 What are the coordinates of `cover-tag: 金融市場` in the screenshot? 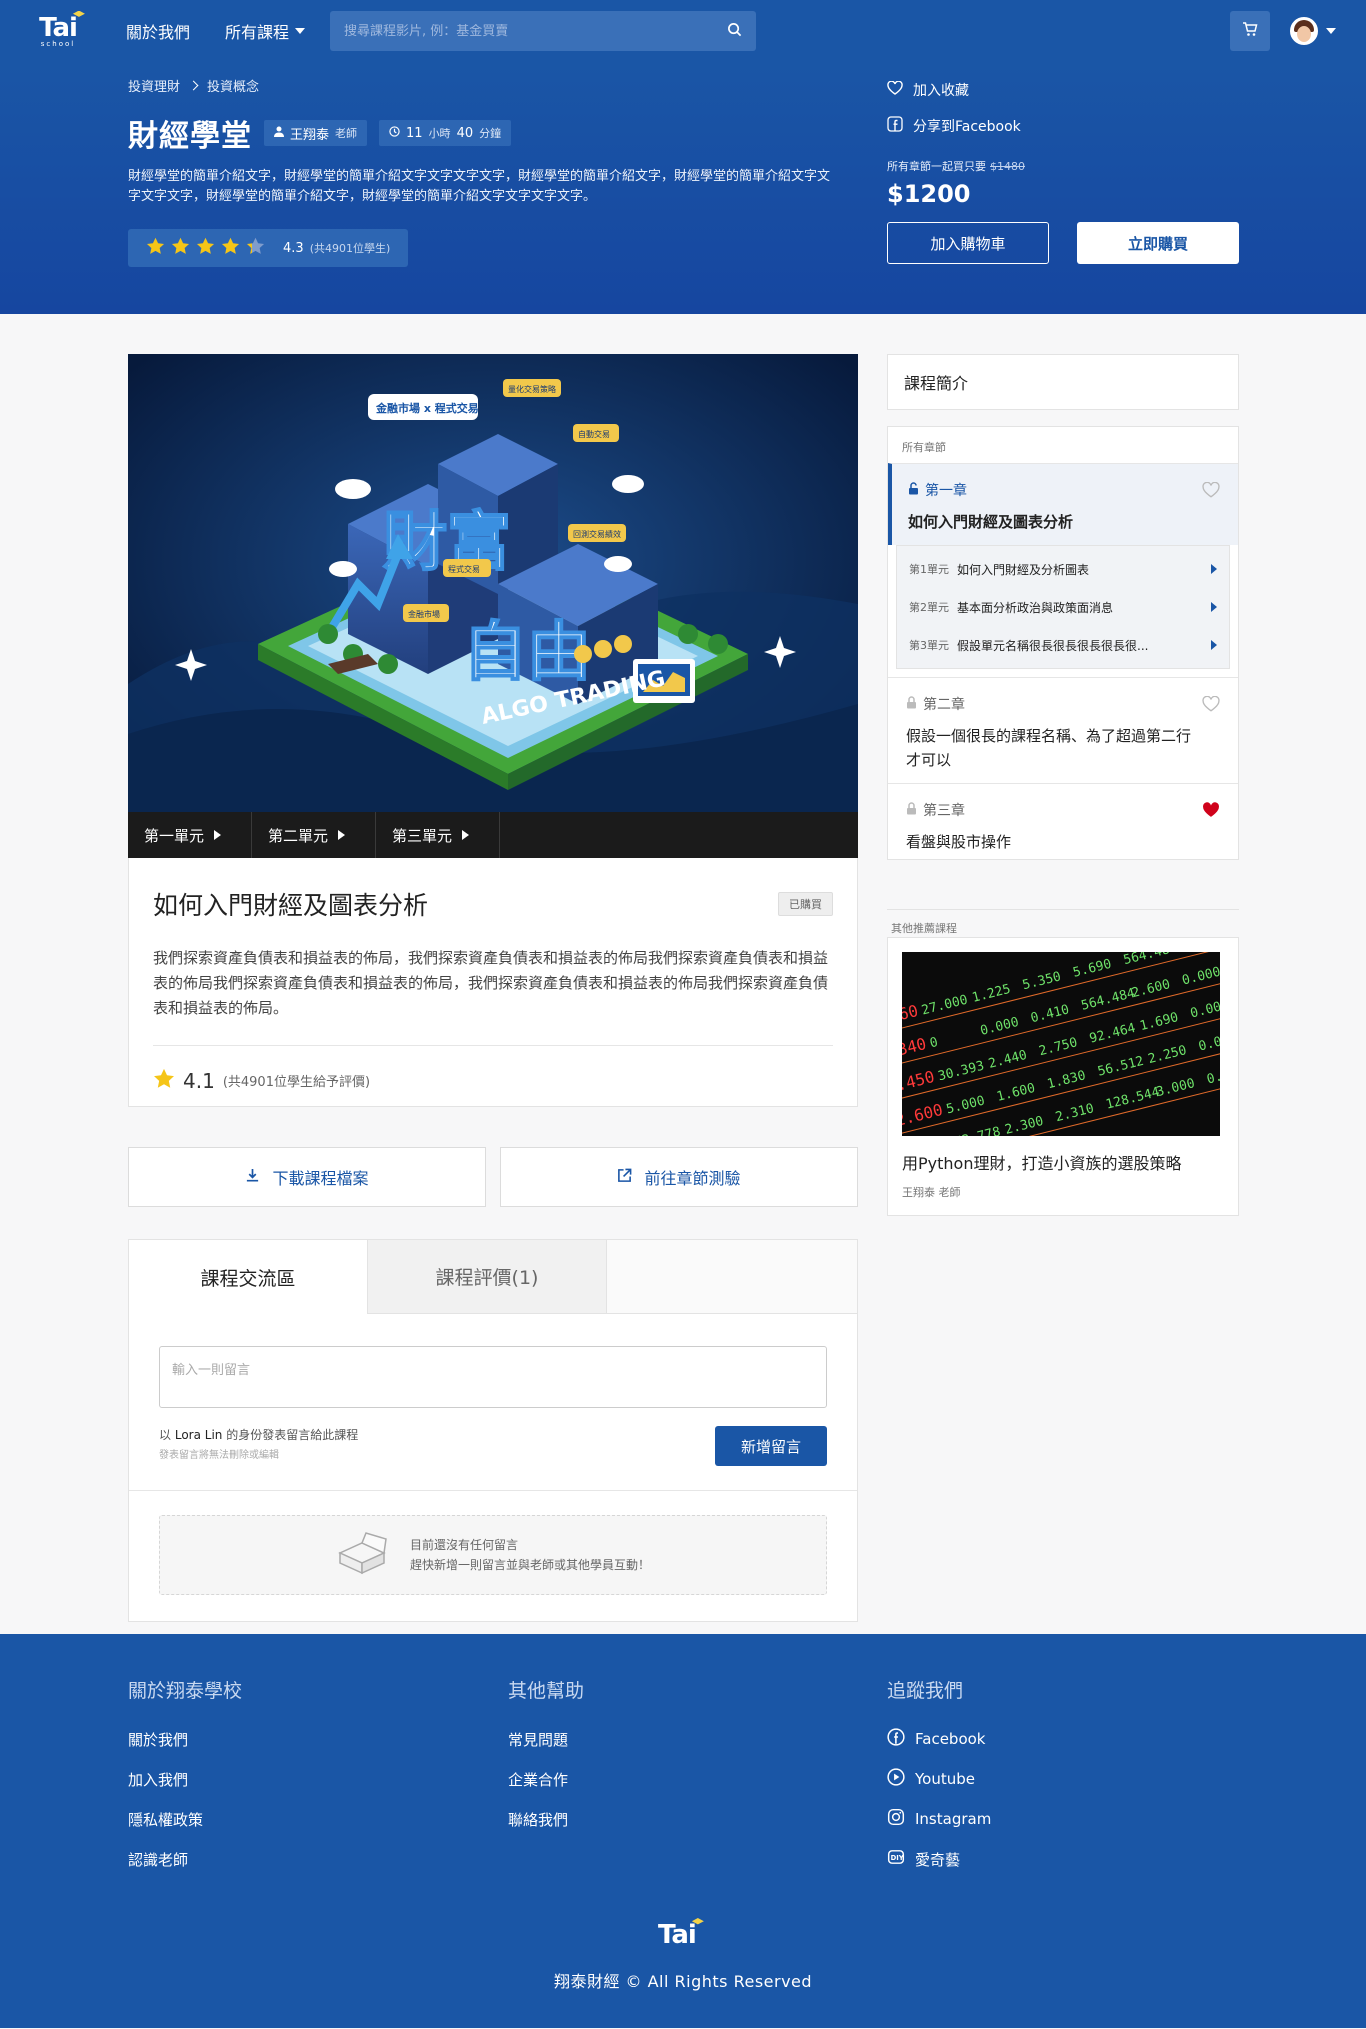 It's located at (424, 614).